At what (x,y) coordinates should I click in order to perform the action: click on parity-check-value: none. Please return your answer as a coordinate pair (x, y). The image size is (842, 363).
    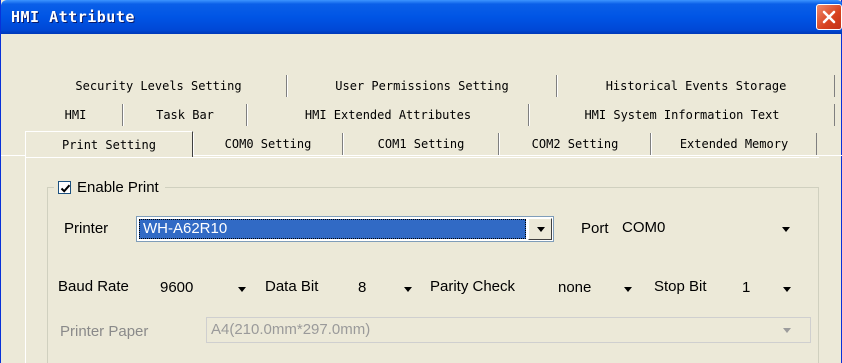
    Looking at the image, I should click on (575, 287).